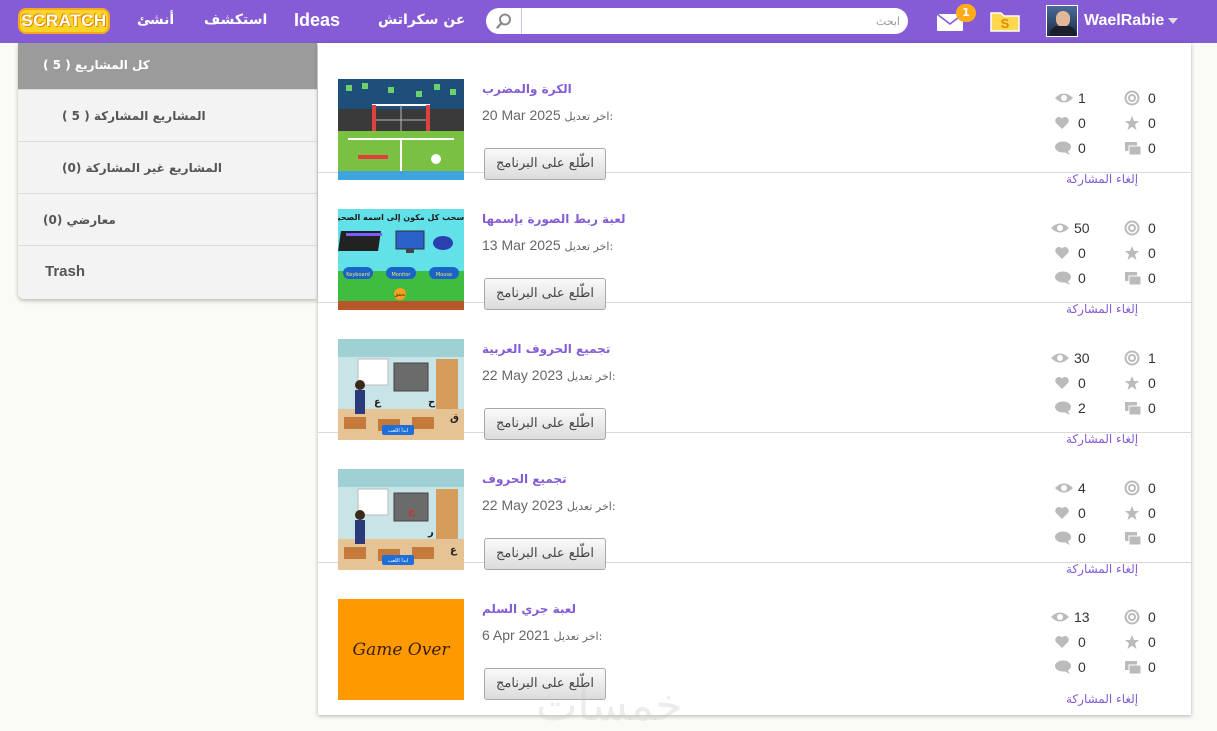 This screenshot has width=1217, height=731. Describe the element at coordinates (96, 65) in the screenshot. I see `sidebar-item-label: كل المشاريع ( 5 )` at that location.